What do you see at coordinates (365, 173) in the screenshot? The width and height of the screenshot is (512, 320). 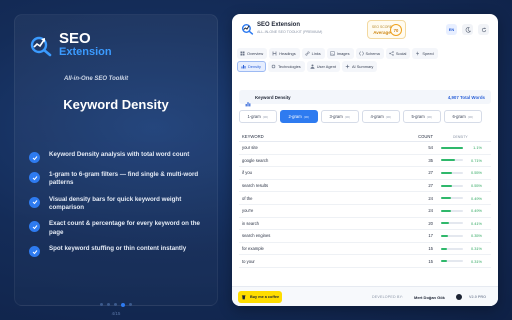 I see `table-row: if you 27 0.55%` at bounding box center [365, 173].